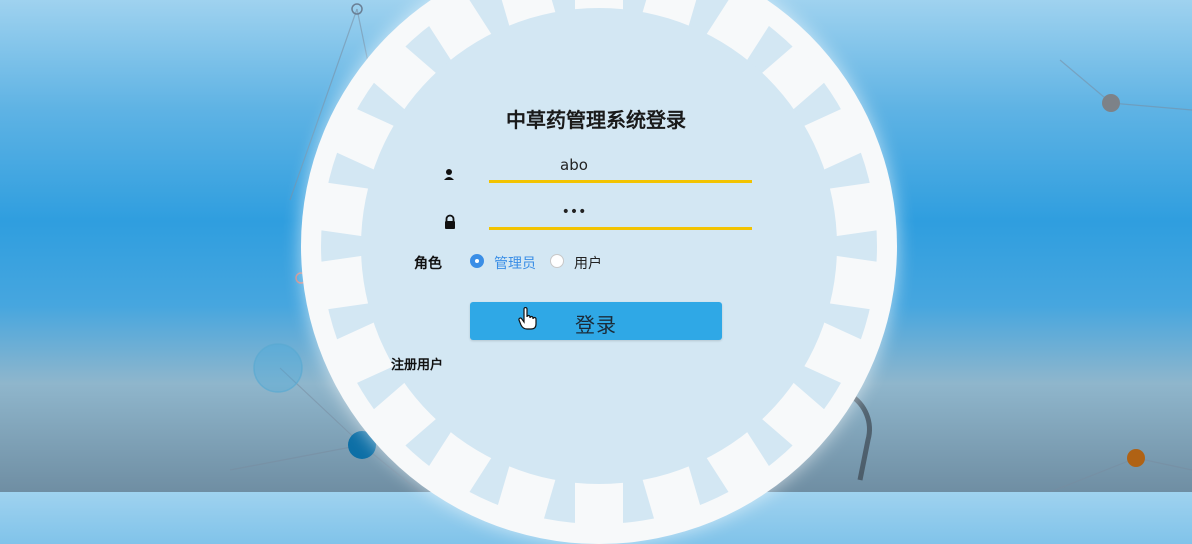  I want to click on login-button: 登录, so click(596, 321).